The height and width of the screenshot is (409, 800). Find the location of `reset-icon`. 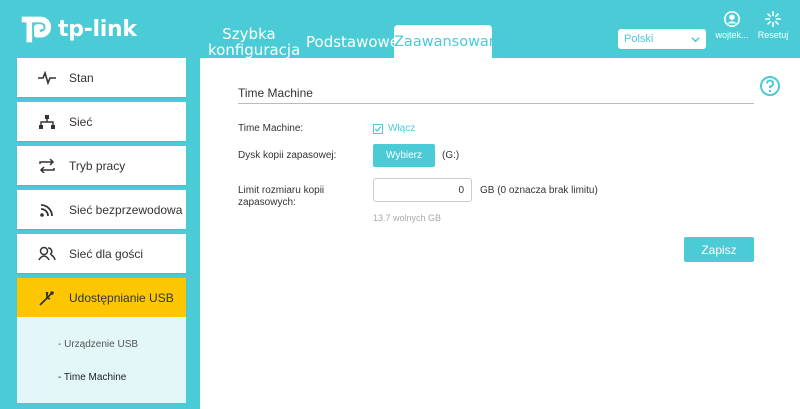

reset-icon is located at coordinates (773, 19).